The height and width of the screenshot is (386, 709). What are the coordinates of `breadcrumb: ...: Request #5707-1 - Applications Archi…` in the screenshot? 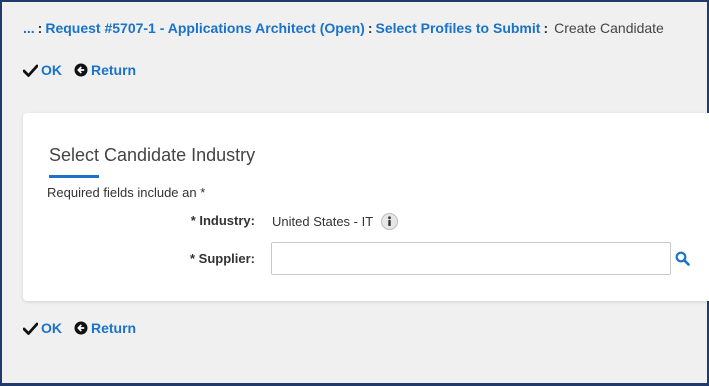 It's located at (343, 28).